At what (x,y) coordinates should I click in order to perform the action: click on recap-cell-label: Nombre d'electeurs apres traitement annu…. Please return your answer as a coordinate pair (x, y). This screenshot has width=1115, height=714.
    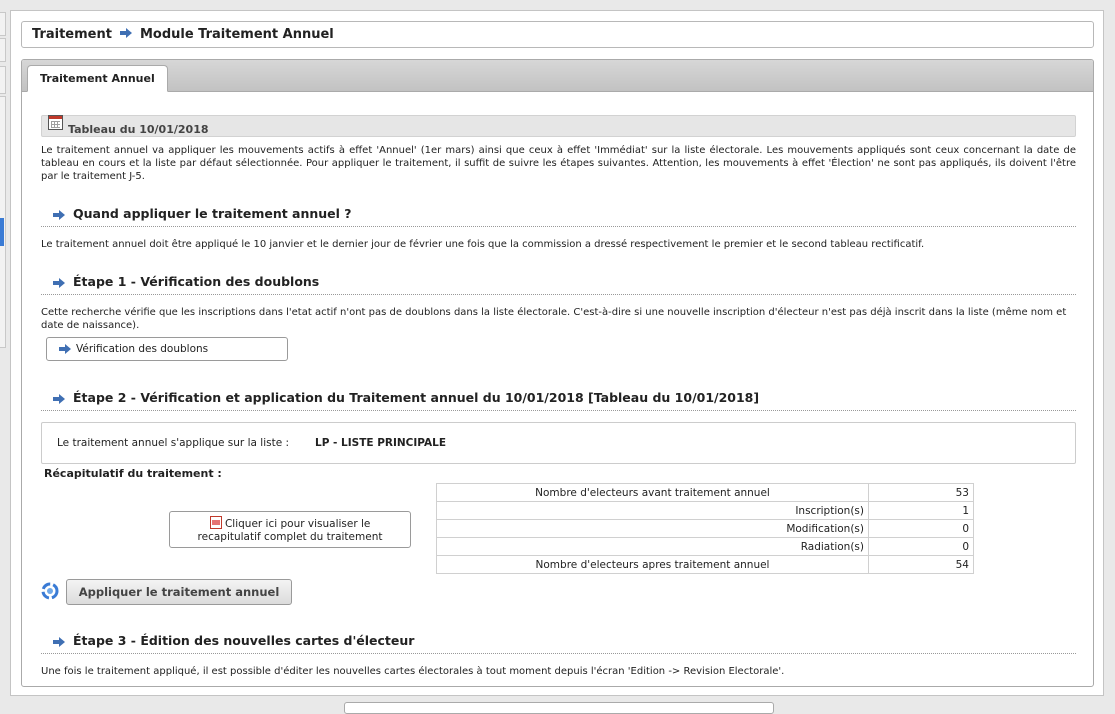
    Looking at the image, I should click on (652, 564).